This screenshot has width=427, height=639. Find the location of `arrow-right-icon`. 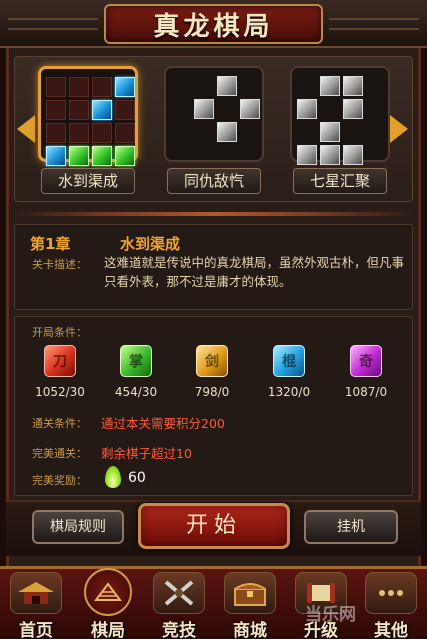

arrow-right-icon is located at coordinates (399, 129).